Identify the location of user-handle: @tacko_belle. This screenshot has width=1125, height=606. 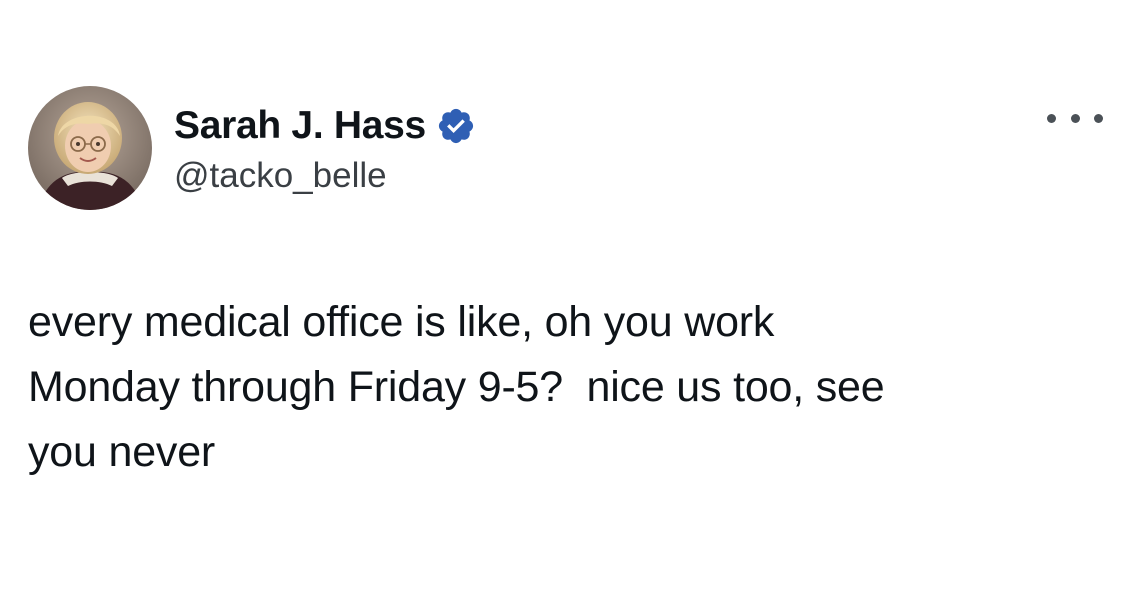
(325, 176).